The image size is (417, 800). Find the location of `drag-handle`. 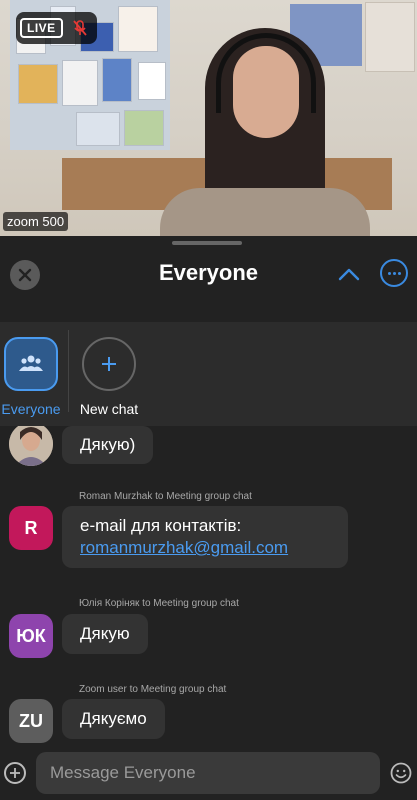

drag-handle is located at coordinates (207, 243).